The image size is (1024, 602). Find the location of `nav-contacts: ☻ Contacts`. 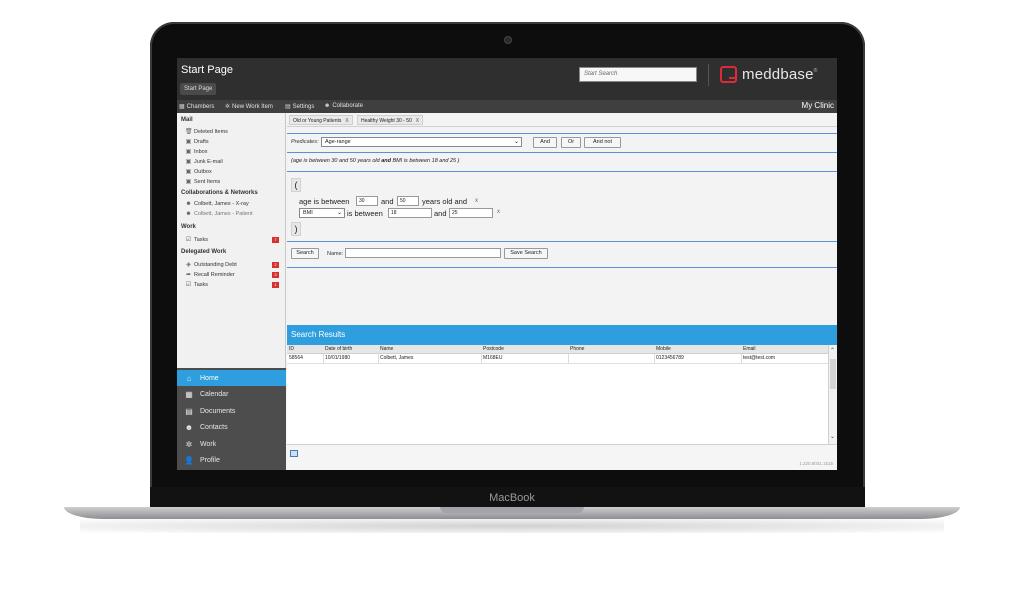

nav-contacts: ☻ Contacts is located at coordinates (231, 427).